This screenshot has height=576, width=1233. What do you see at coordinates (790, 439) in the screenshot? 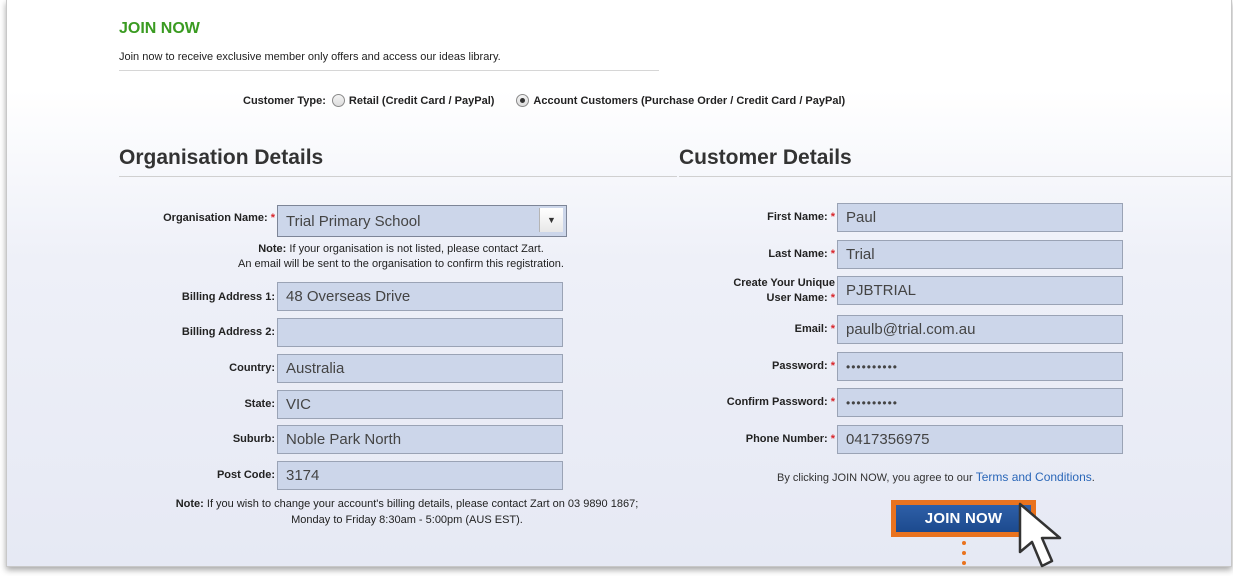
I see `phone-number-label: Phone Number: *` at bounding box center [790, 439].